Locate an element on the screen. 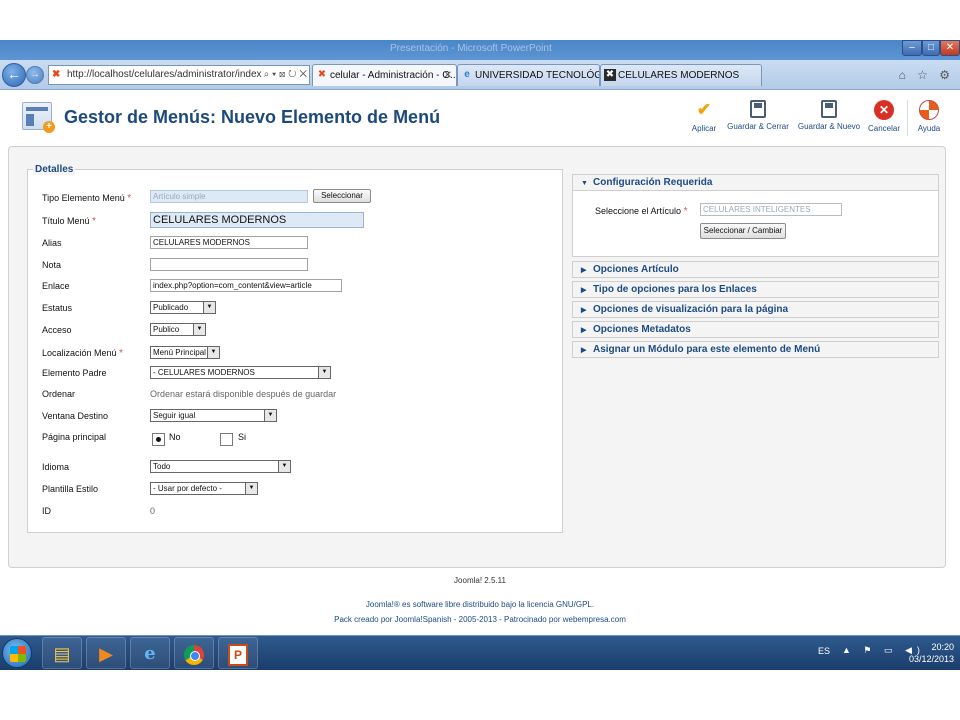 The height and width of the screenshot is (720, 960). language-indicator: ES is located at coordinates (824, 651).